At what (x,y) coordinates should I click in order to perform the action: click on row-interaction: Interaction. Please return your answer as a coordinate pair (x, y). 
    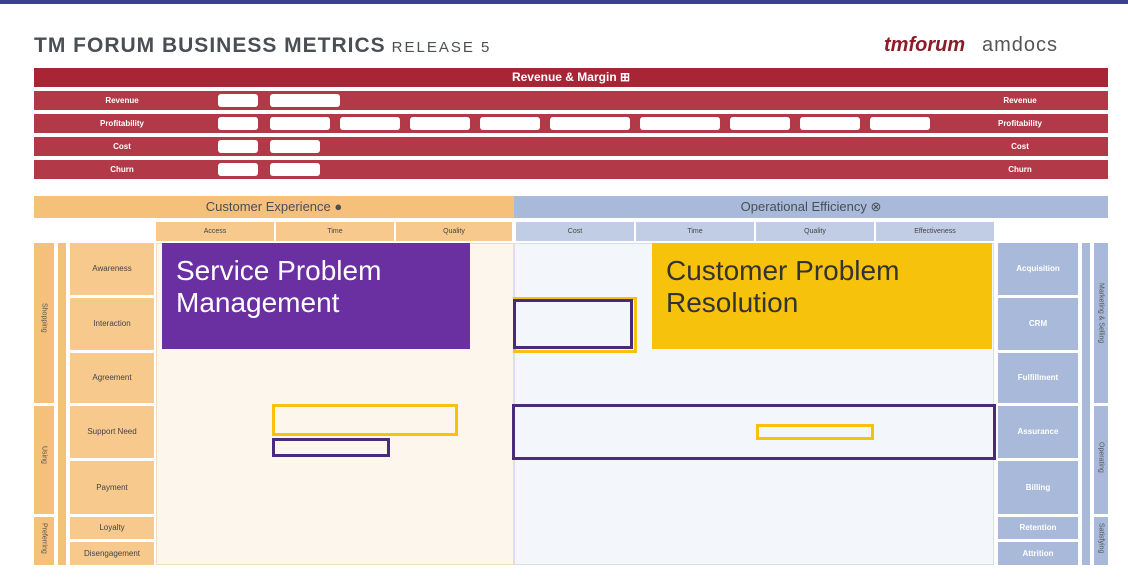
    Looking at the image, I should click on (112, 324).